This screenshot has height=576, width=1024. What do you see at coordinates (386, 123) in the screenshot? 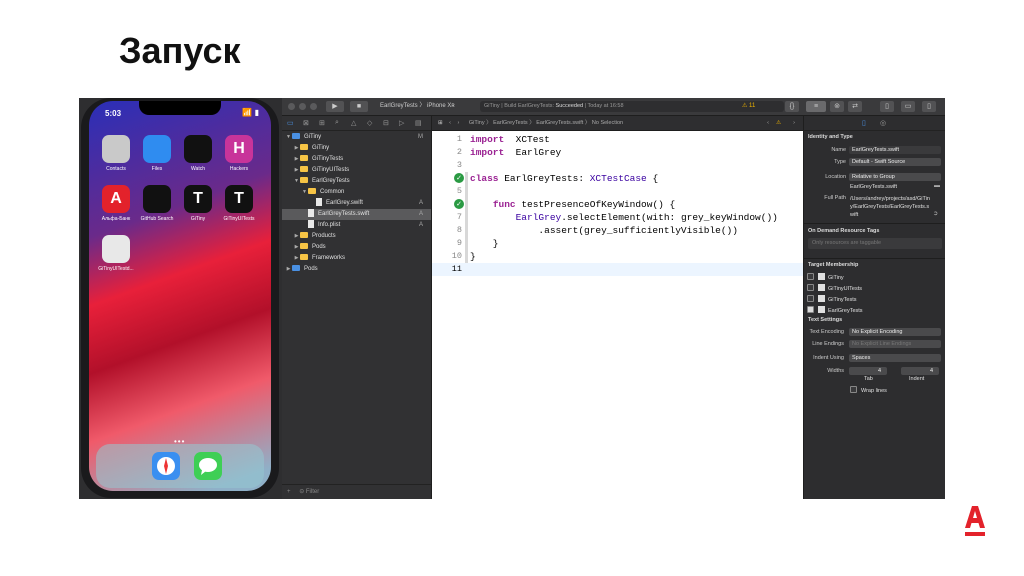
I see `debug-icon: ⊟` at bounding box center [386, 123].